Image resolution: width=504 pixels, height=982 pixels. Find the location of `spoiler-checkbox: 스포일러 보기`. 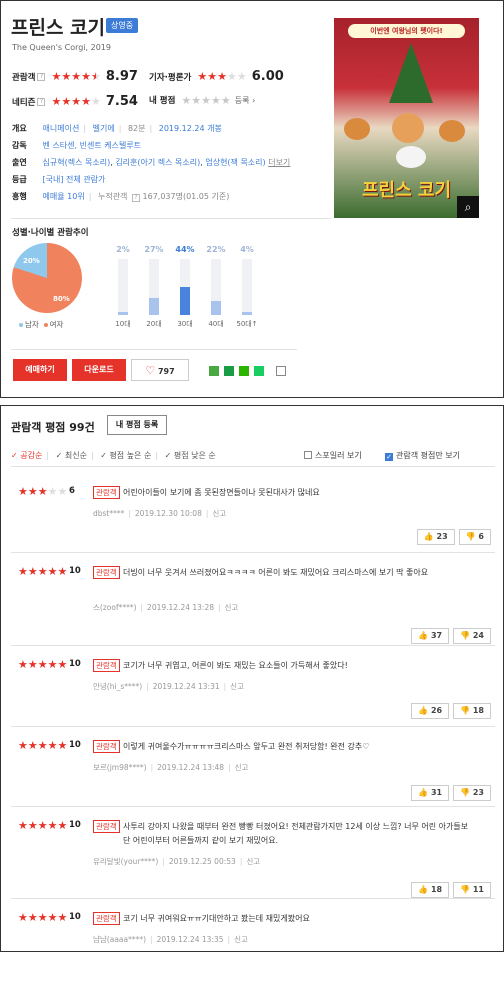

spoiler-checkbox: 스포일러 보기 is located at coordinates (333, 455).